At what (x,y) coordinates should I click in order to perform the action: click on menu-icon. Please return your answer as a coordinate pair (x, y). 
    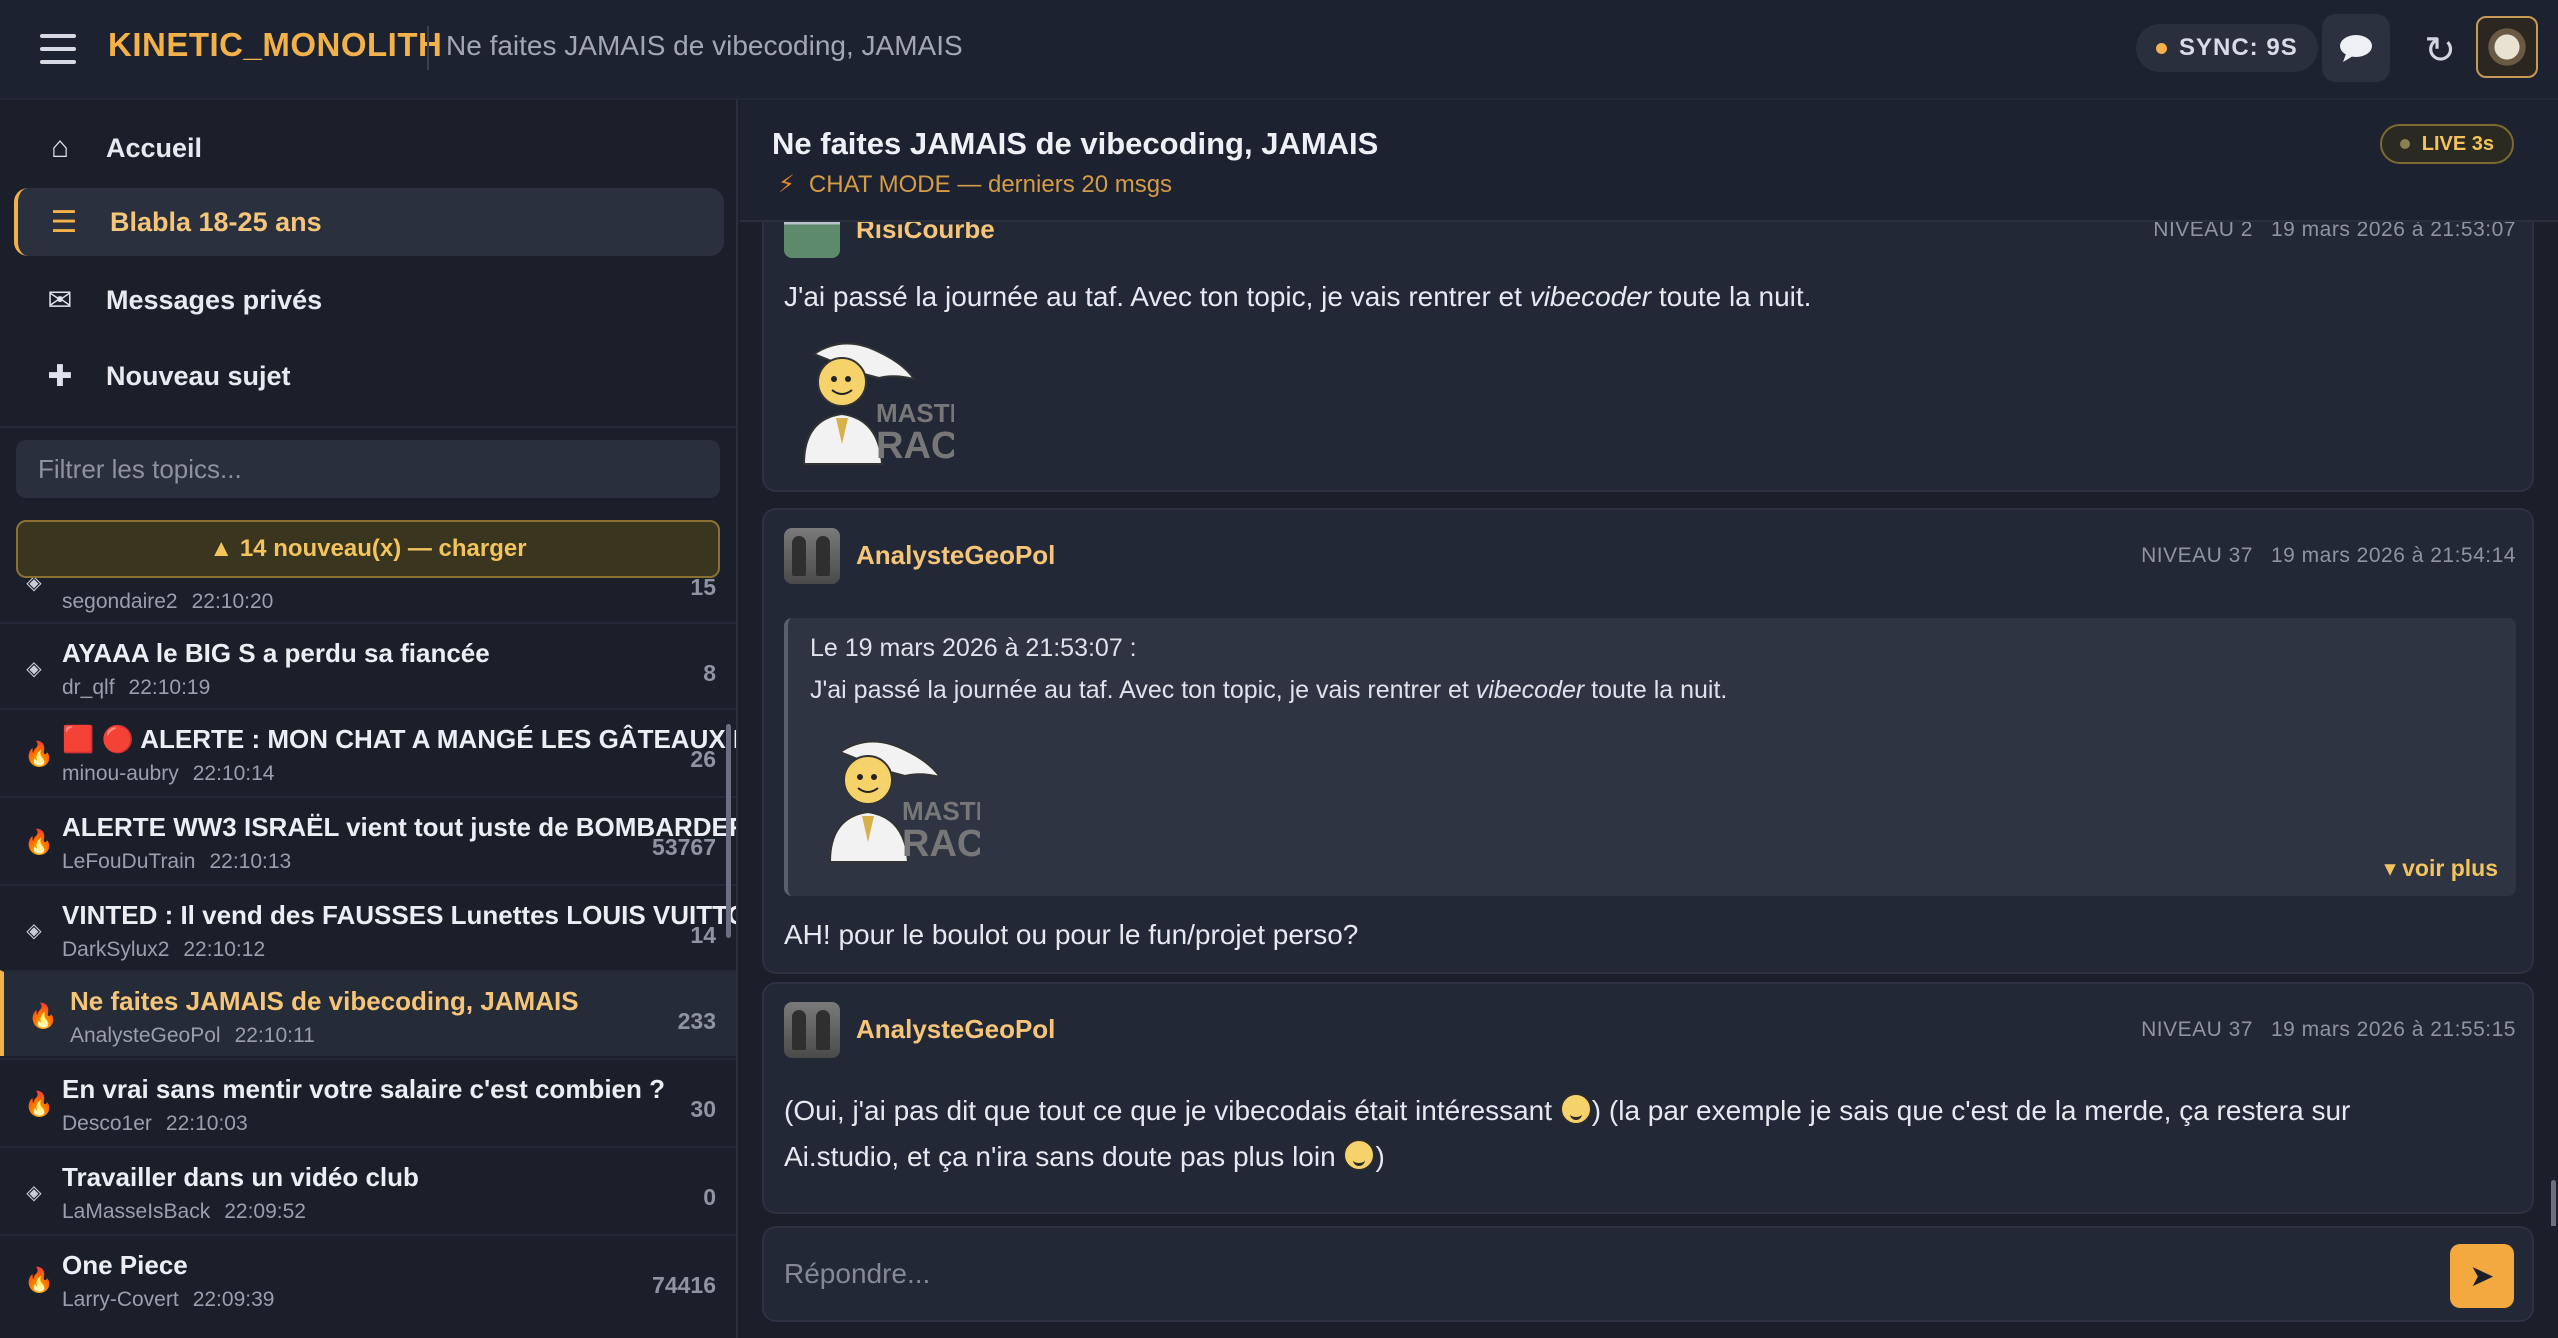
    Looking at the image, I should click on (58, 49).